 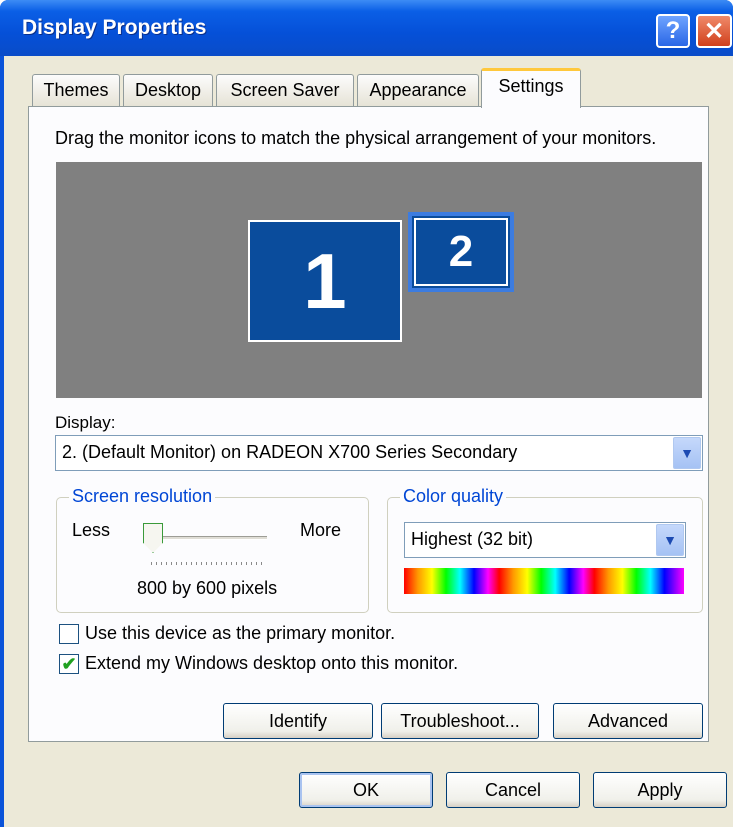 What do you see at coordinates (628, 721) in the screenshot?
I see `advanced-button: Advanced` at bounding box center [628, 721].